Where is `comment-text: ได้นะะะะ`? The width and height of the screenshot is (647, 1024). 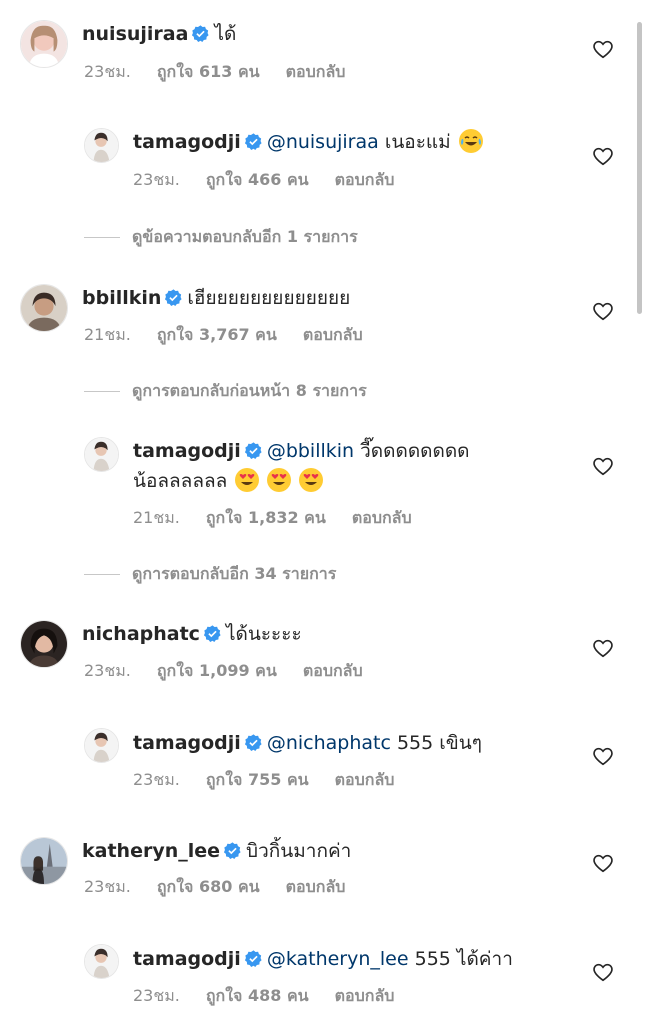 comment-text: ได้นะะะะ is located at coordinates (263, 634).